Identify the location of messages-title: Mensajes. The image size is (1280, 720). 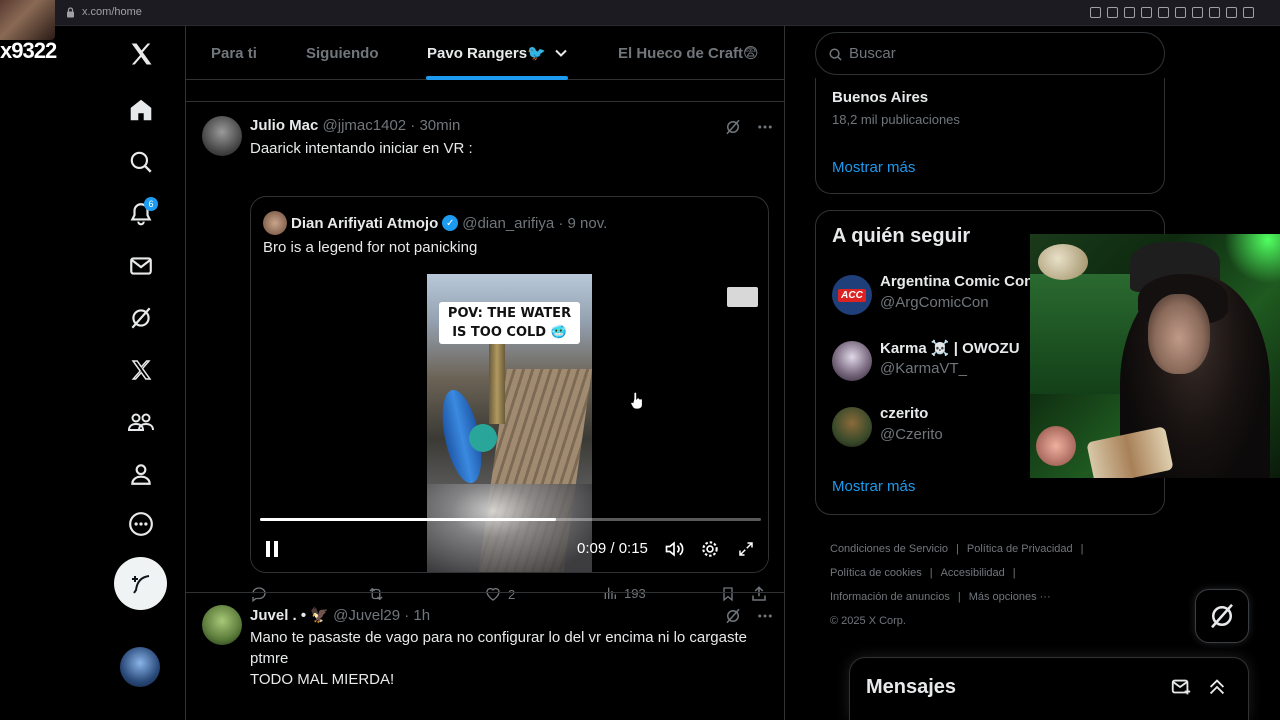
(911, 687).